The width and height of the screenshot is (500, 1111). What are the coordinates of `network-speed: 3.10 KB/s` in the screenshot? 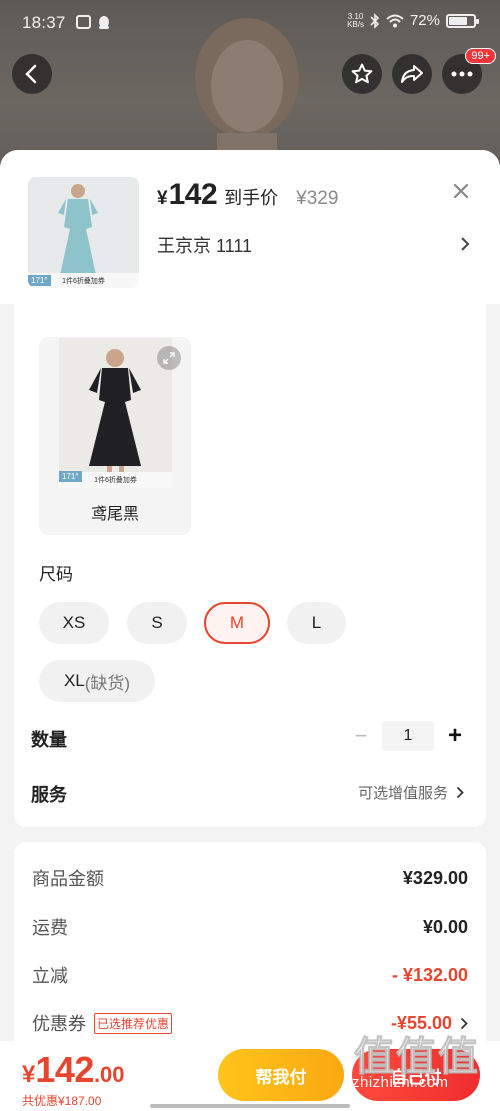 It's located at (355, 20).